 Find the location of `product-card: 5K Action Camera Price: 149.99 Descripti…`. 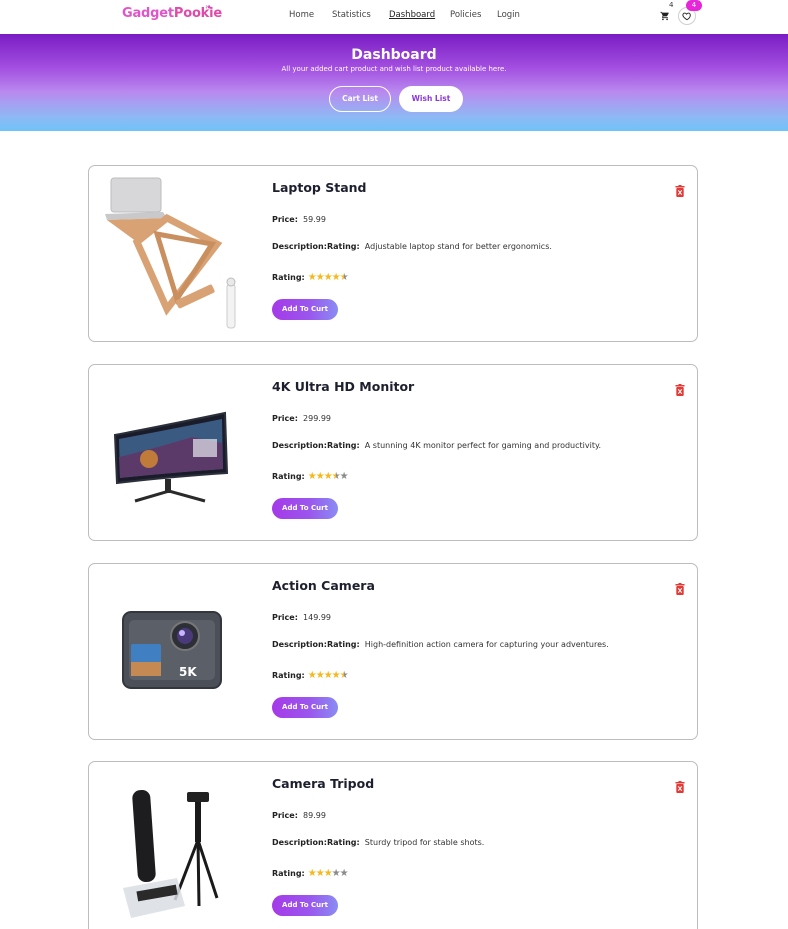

product-card: 5K Action Camera Price: 149.99 Descripti… is located at coordinates (393, 651).